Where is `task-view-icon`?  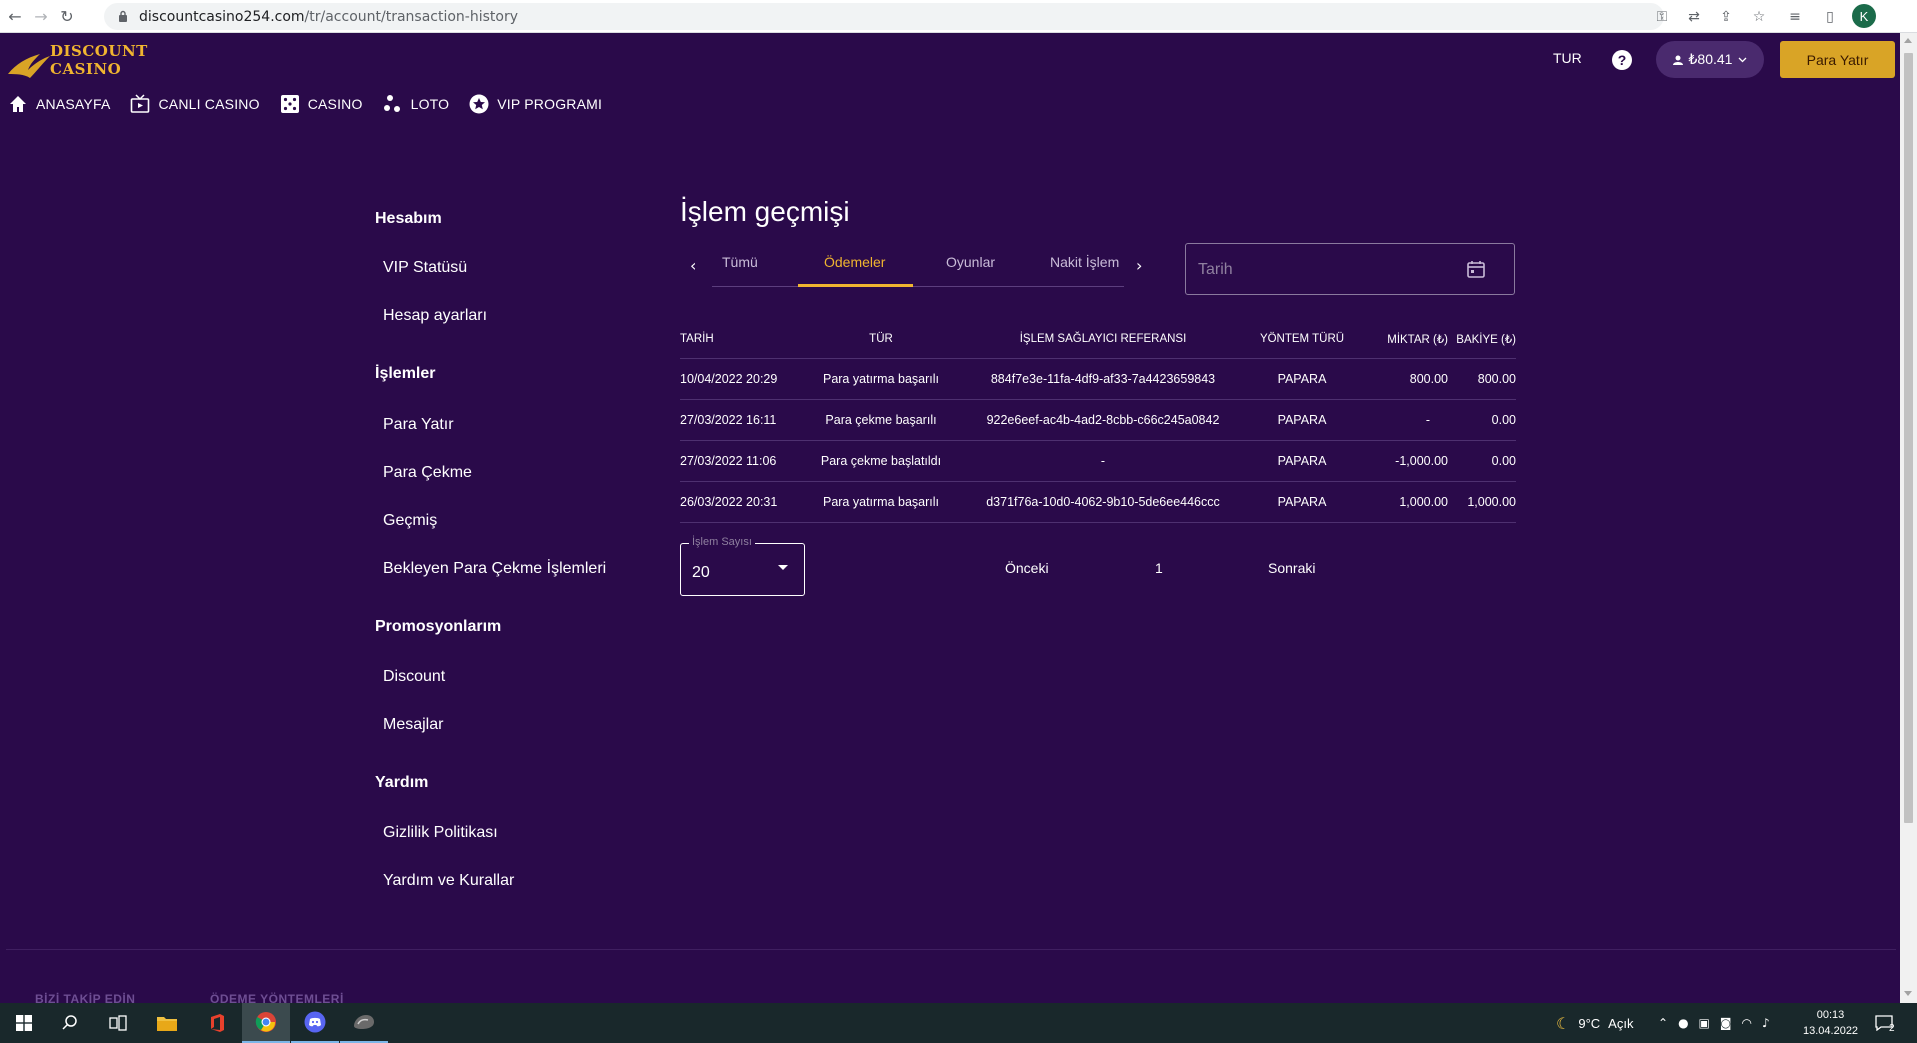 task-view-icon is located at coordinates (118, 1023).